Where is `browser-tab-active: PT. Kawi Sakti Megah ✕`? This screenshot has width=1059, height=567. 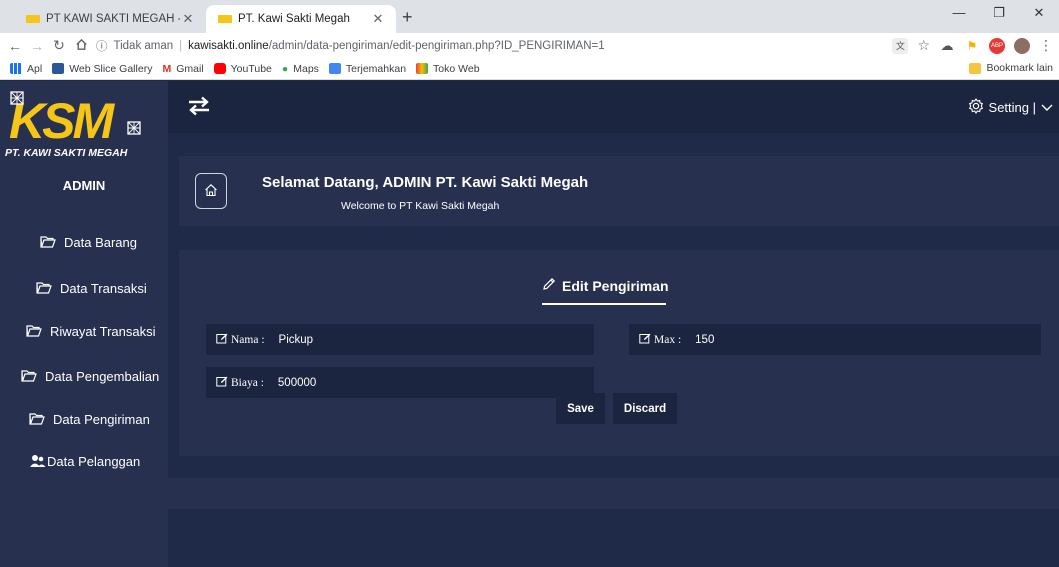
browser-tab-active: PT. Kawi Sakti Megah ✕ is located at coordinates (301, 19).